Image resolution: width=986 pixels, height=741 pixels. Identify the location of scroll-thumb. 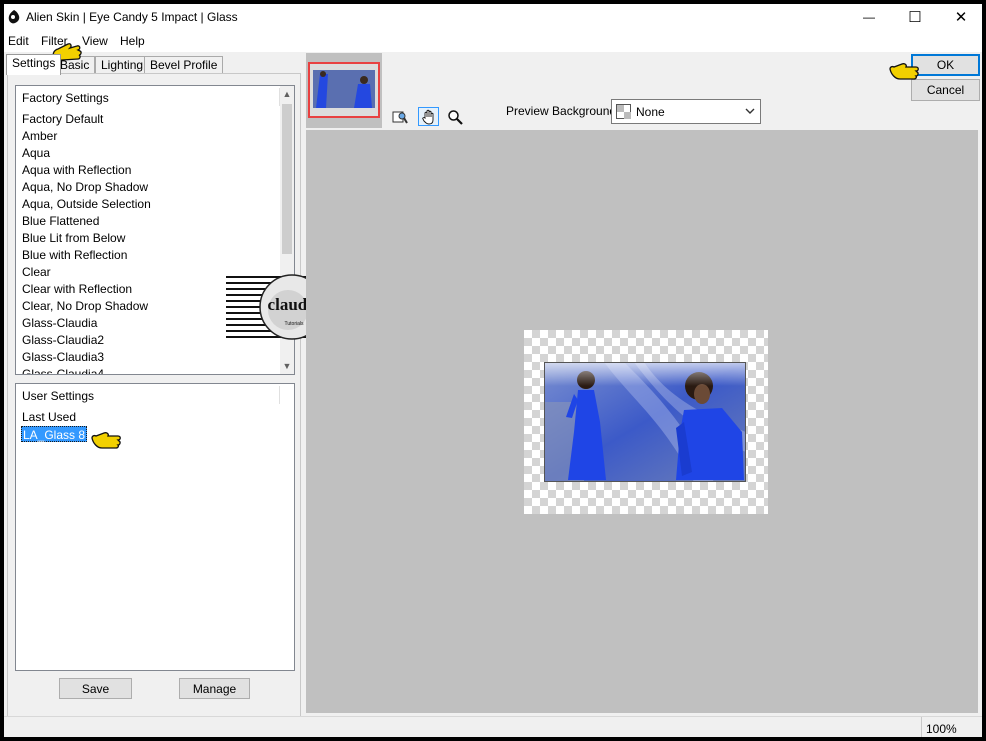
(287, 179).